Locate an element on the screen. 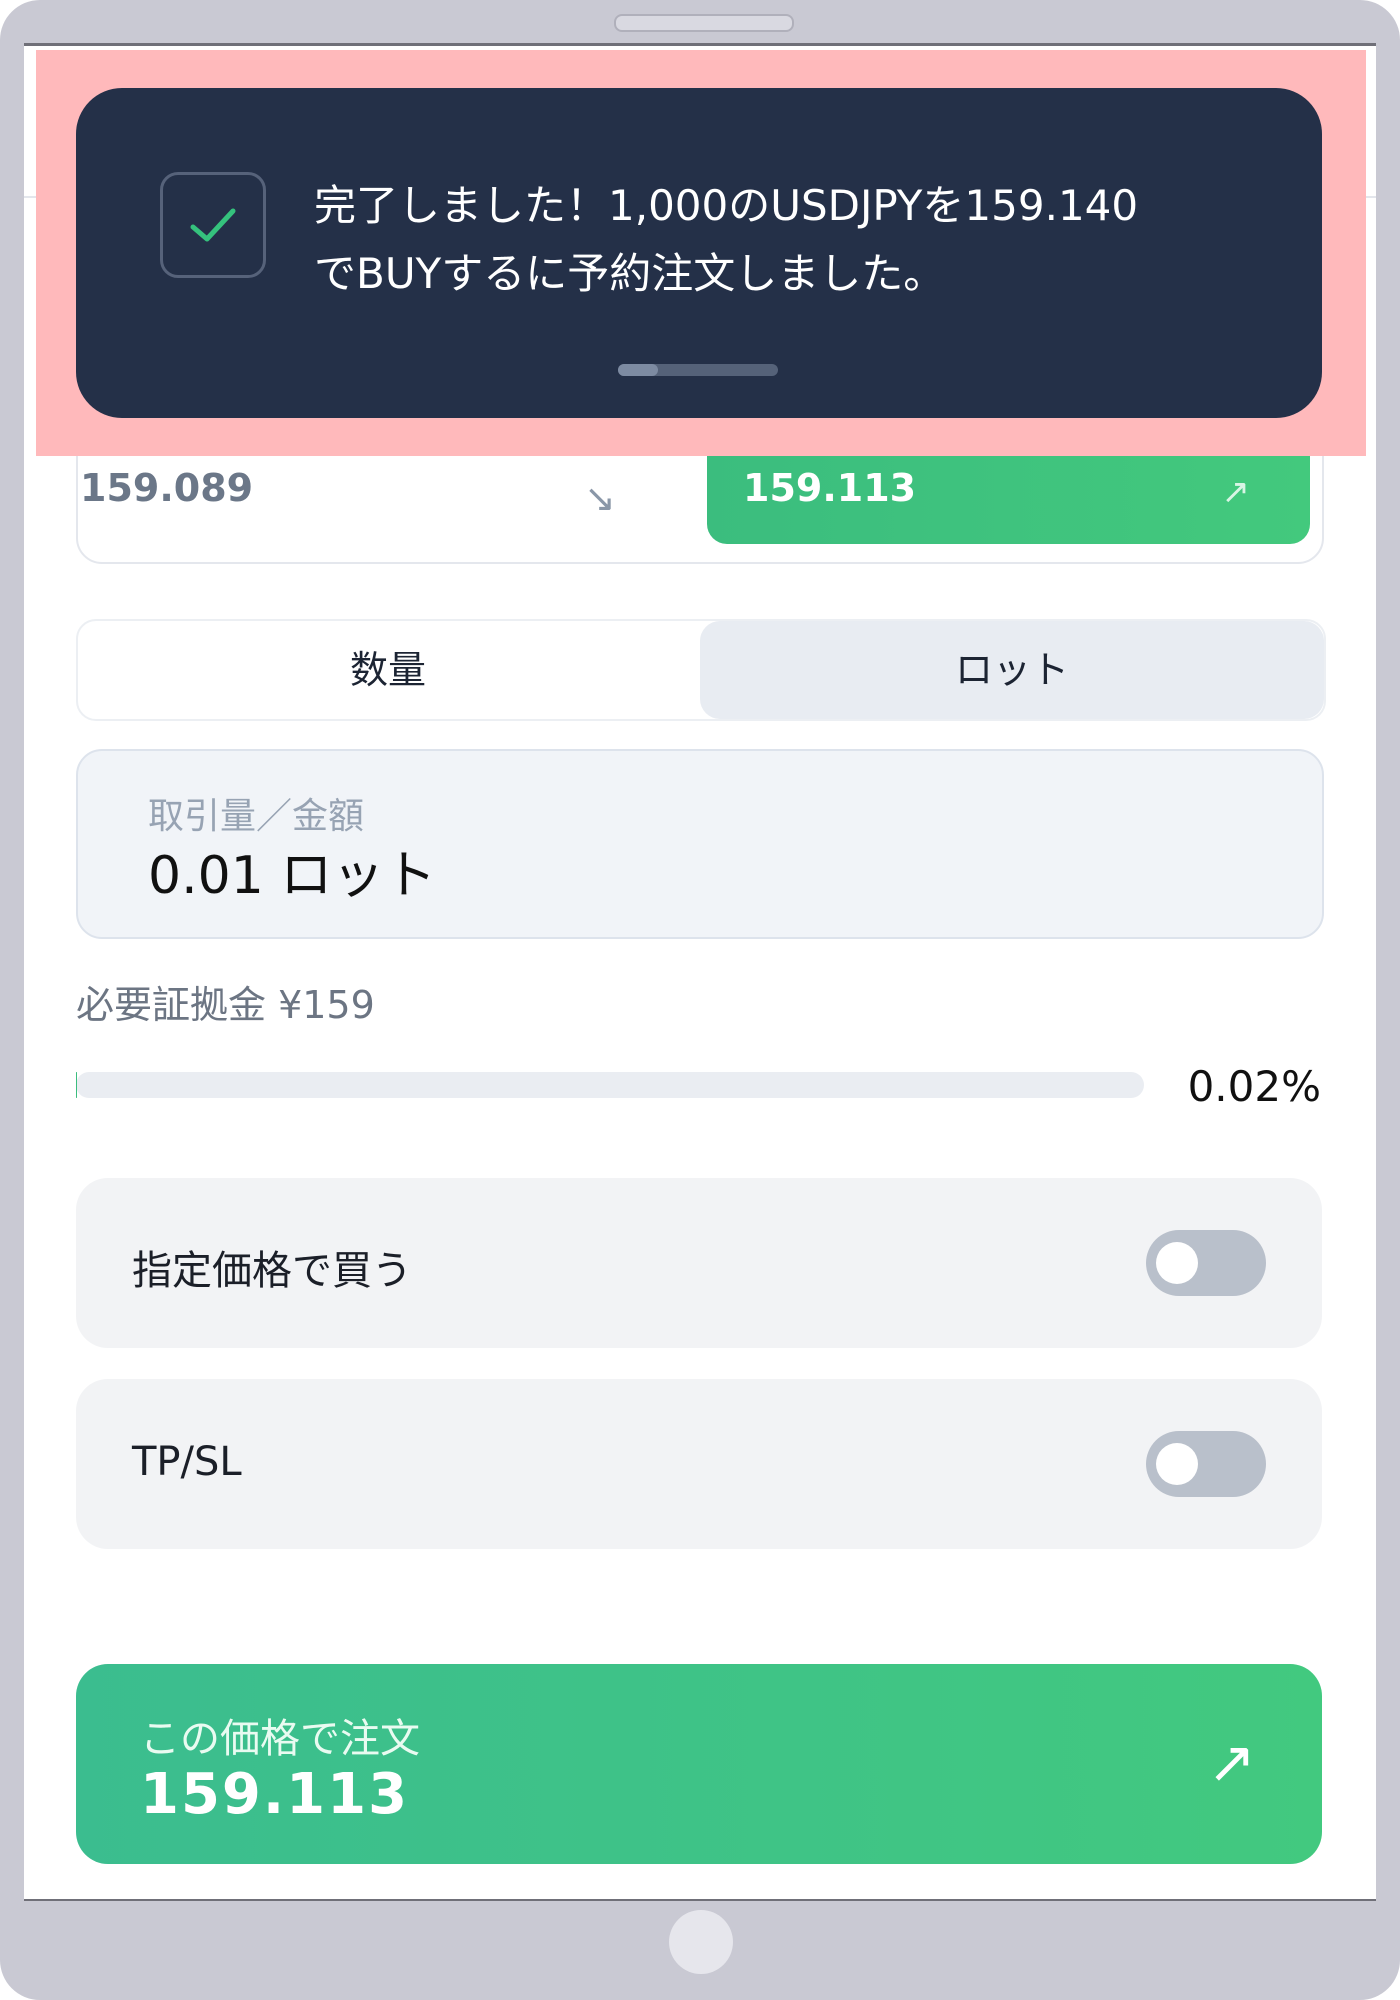 The image size is (1400, 2000). tpsl-toggle is located at coordinates (1206, 1464).